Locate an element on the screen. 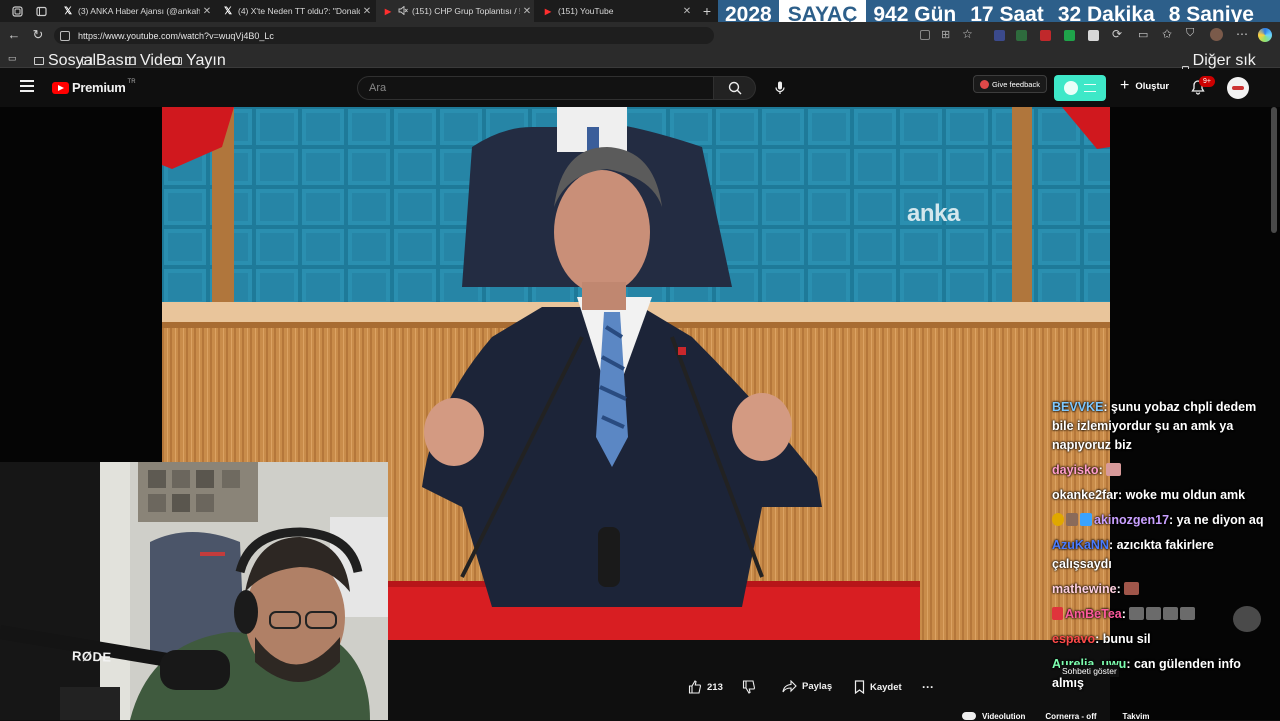 The image size is (1280, 721). save-button: Kaydet is located at coordinates (878, 687).